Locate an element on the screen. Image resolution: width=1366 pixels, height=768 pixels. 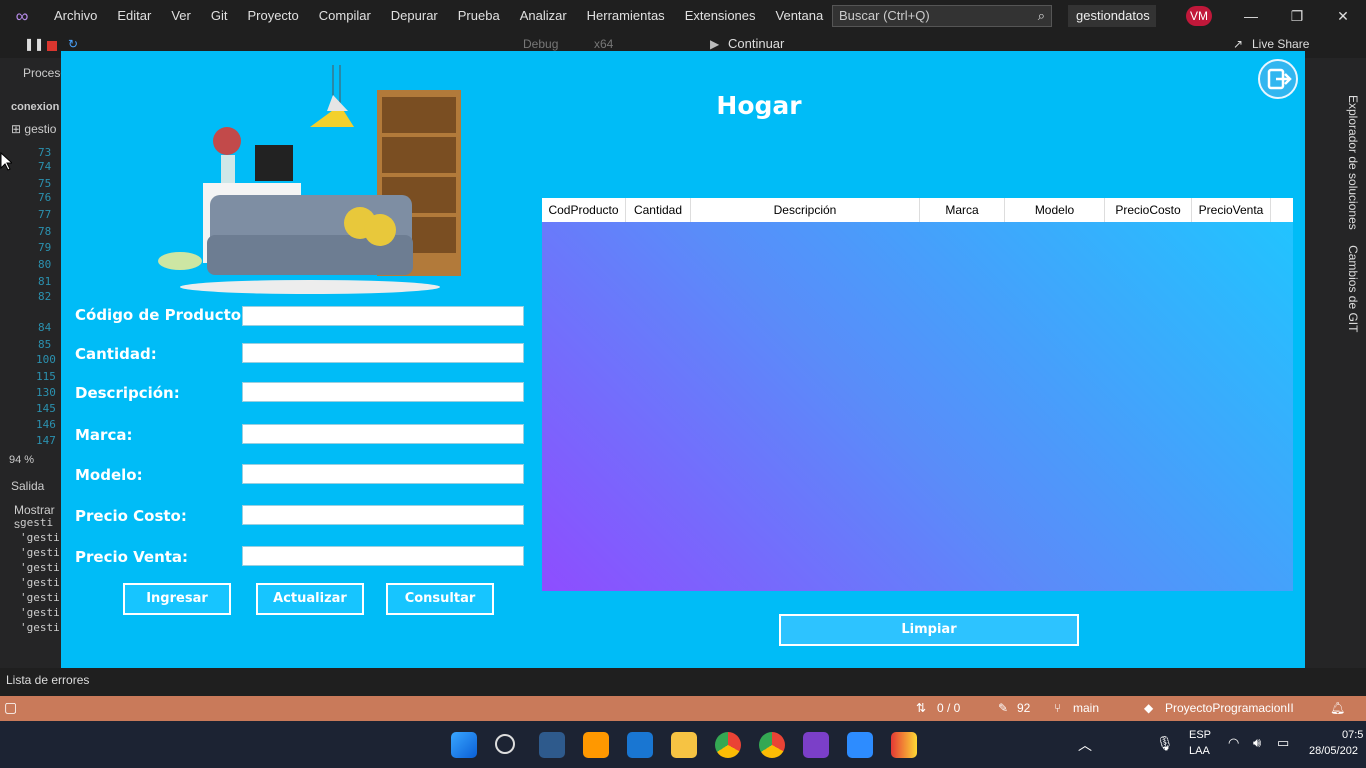
chrome-canary-icon is located at coordinates (728, 745).